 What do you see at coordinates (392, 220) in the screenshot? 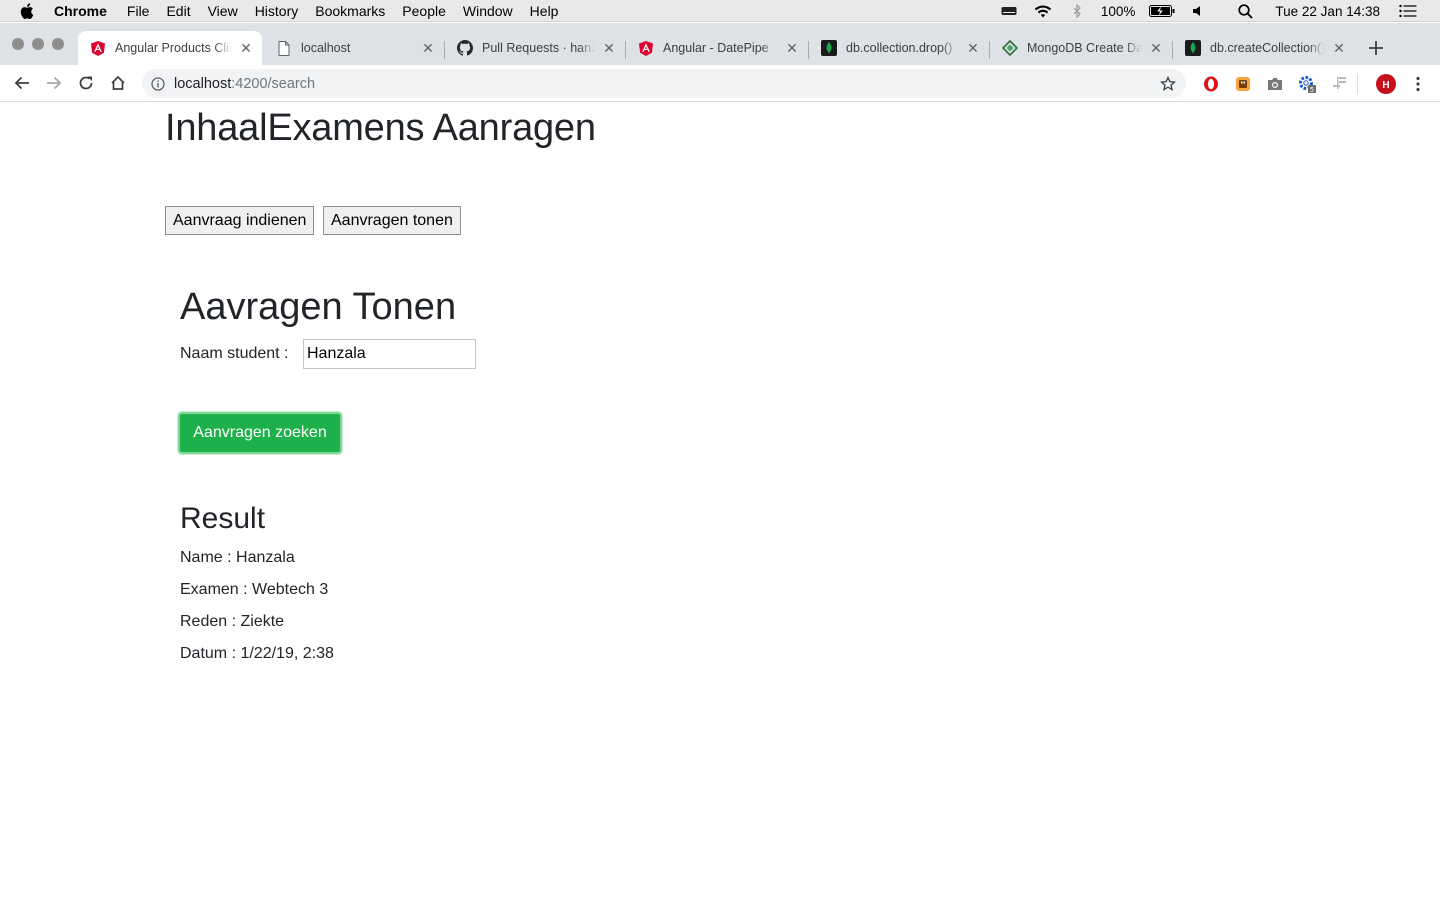
I see `aanvragen-tonen-button: Aanvragen tonen` at bounding box center [392, 220].